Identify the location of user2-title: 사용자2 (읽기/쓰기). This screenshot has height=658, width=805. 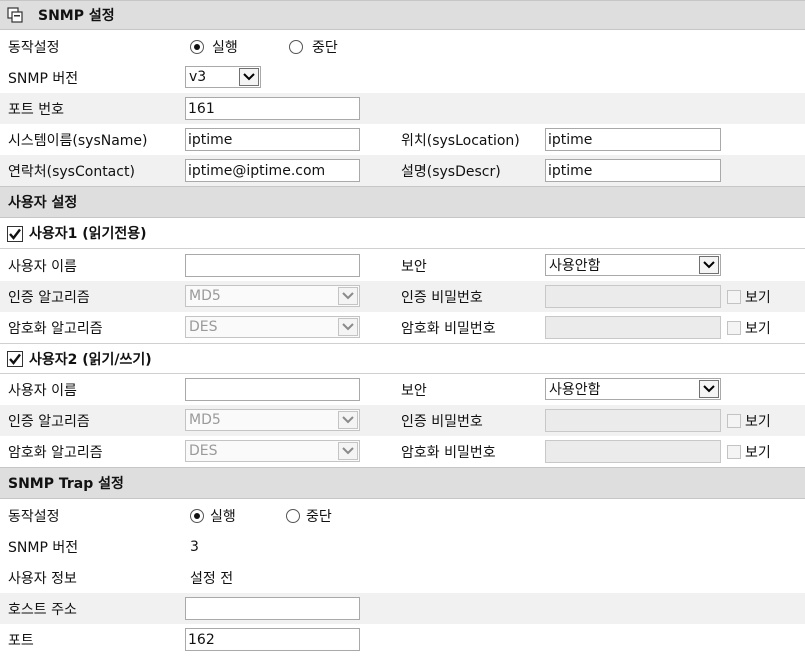
(90, 359).